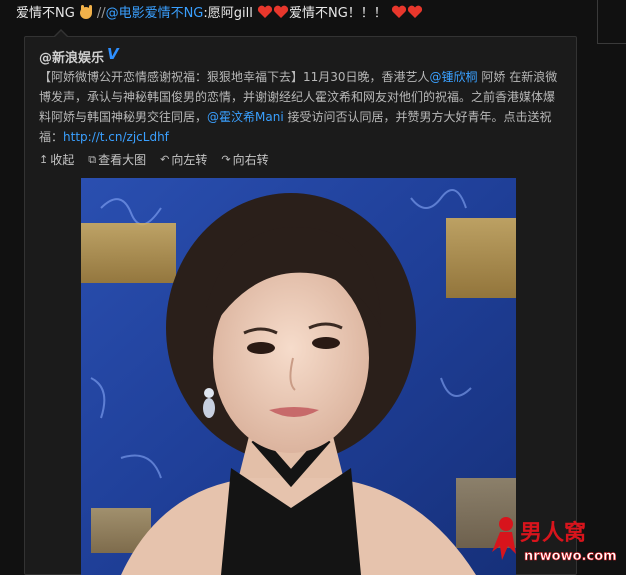  Describe the element at coordinates (553, 533) in the screenshot. I see `watermark-name: 男人窝` at that location.